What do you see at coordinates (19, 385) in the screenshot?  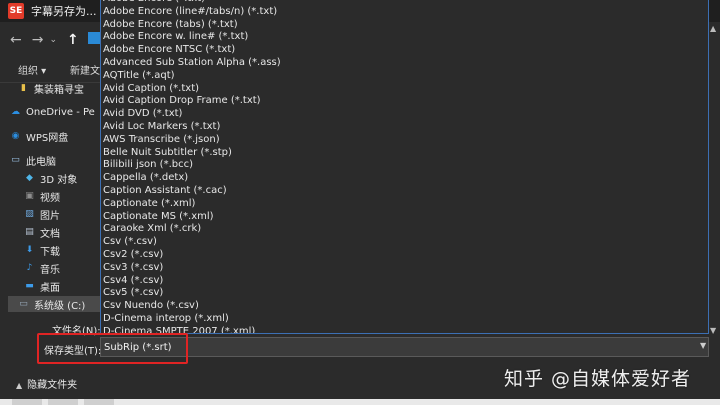 I see `chevron-up-icon: ▲` at bounding box center [19, 385].